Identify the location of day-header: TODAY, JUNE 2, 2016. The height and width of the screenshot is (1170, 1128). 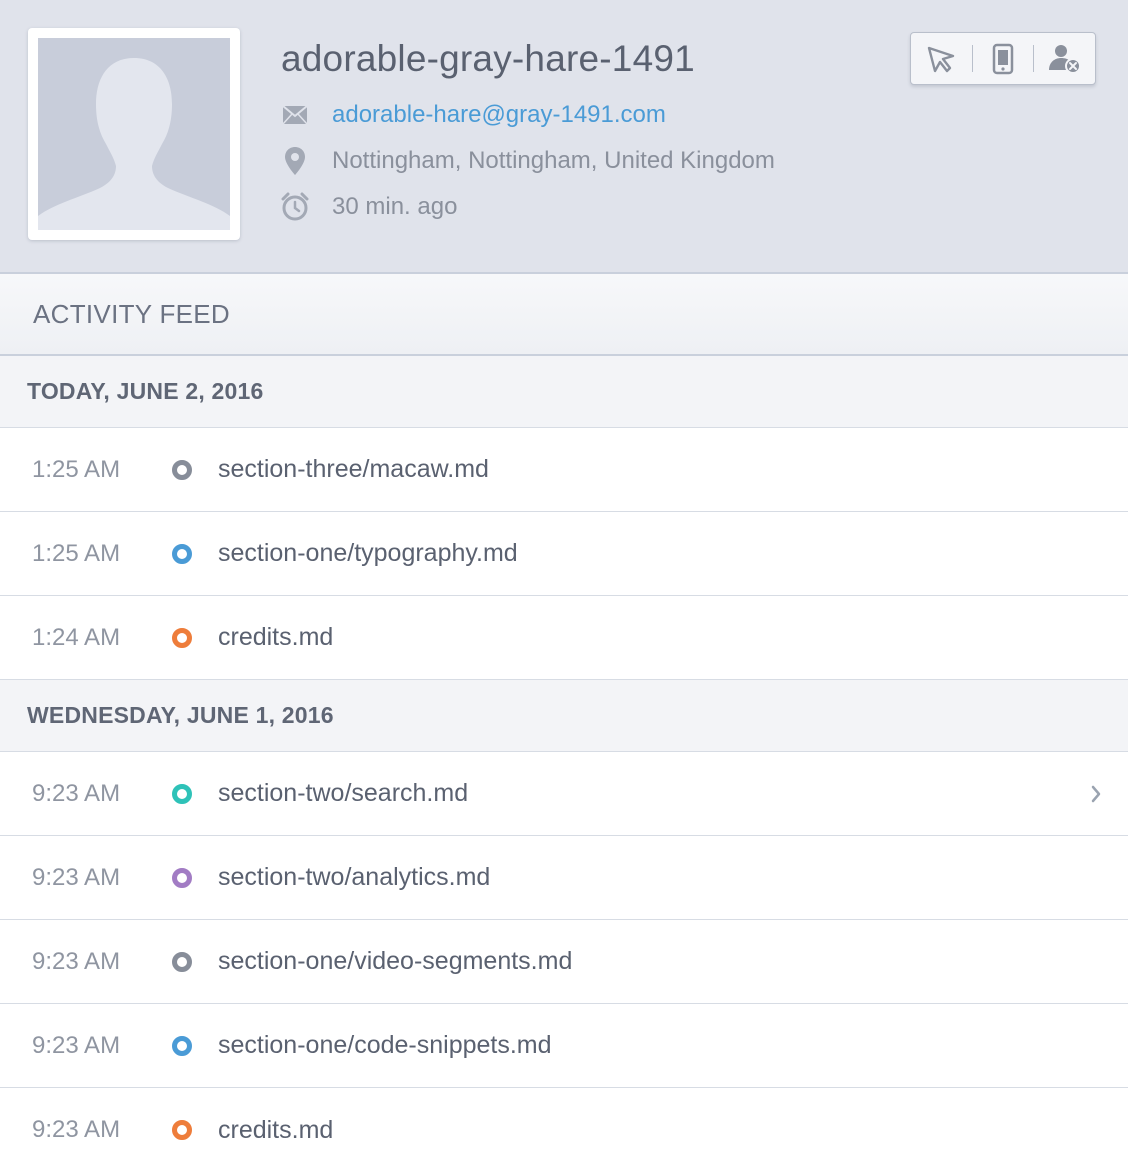
(564, 392).